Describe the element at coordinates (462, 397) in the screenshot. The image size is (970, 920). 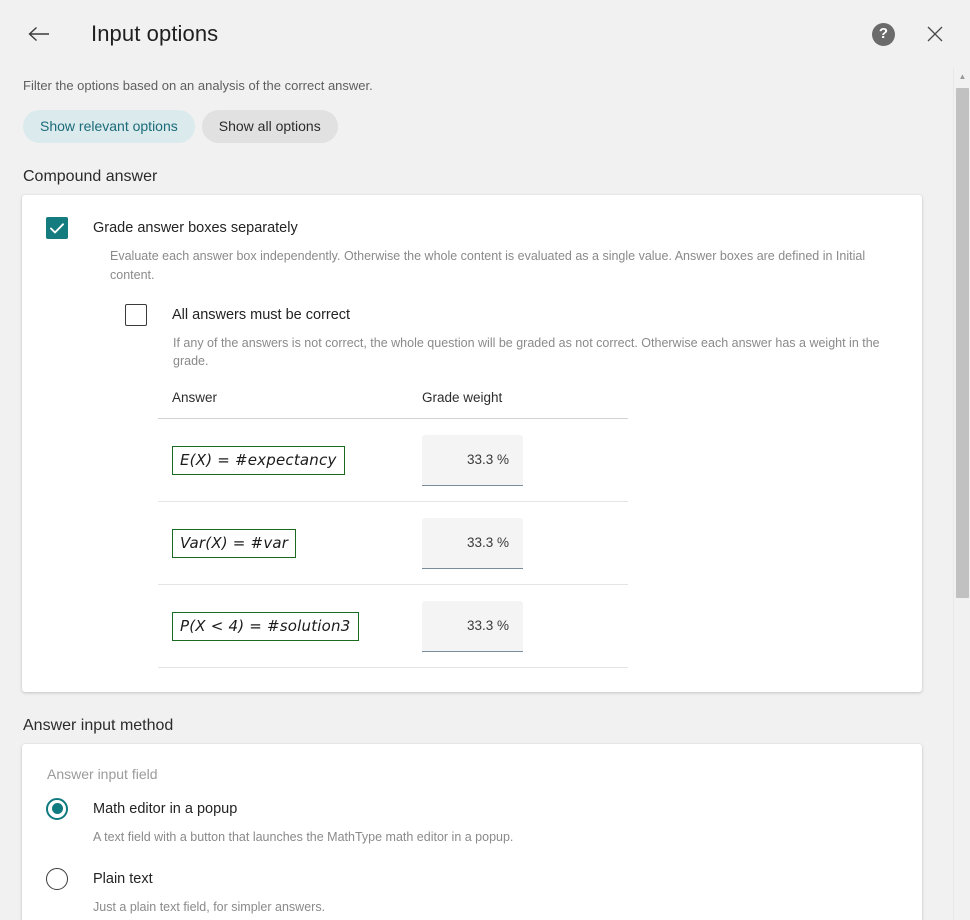
I see `column-header-grade-weight: Grade weight` at that location.